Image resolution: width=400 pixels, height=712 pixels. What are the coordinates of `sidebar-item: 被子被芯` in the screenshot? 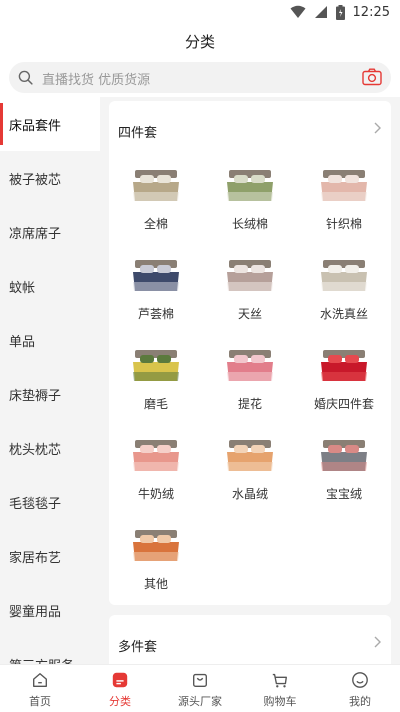 It's located at (50, 178).